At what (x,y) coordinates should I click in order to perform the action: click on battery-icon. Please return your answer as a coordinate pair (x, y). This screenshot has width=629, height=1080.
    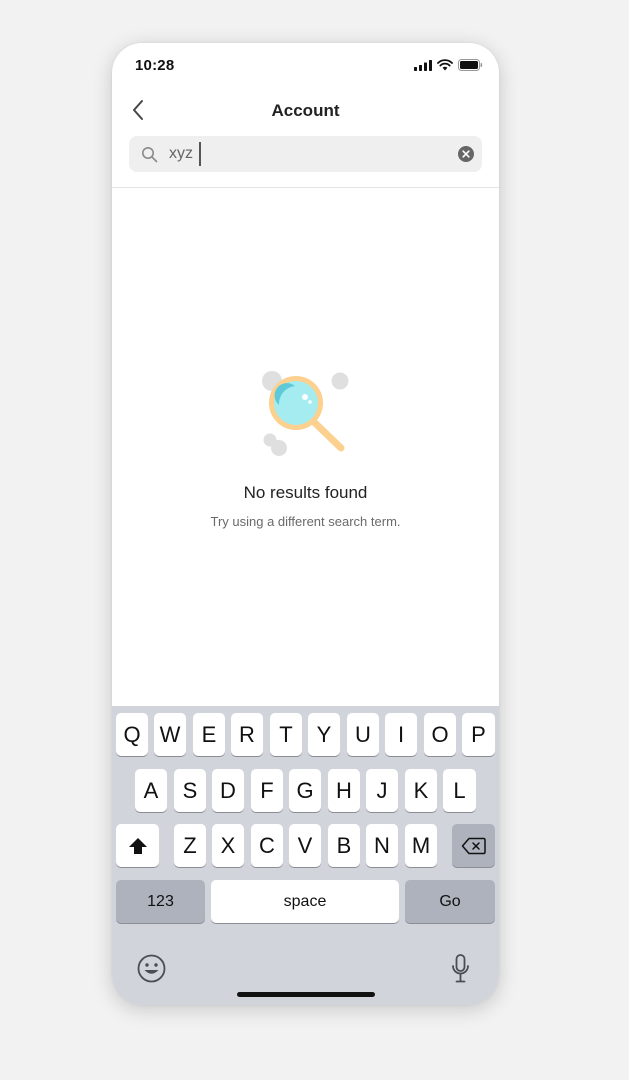
    Looking at the image, I should click on (470, 65).